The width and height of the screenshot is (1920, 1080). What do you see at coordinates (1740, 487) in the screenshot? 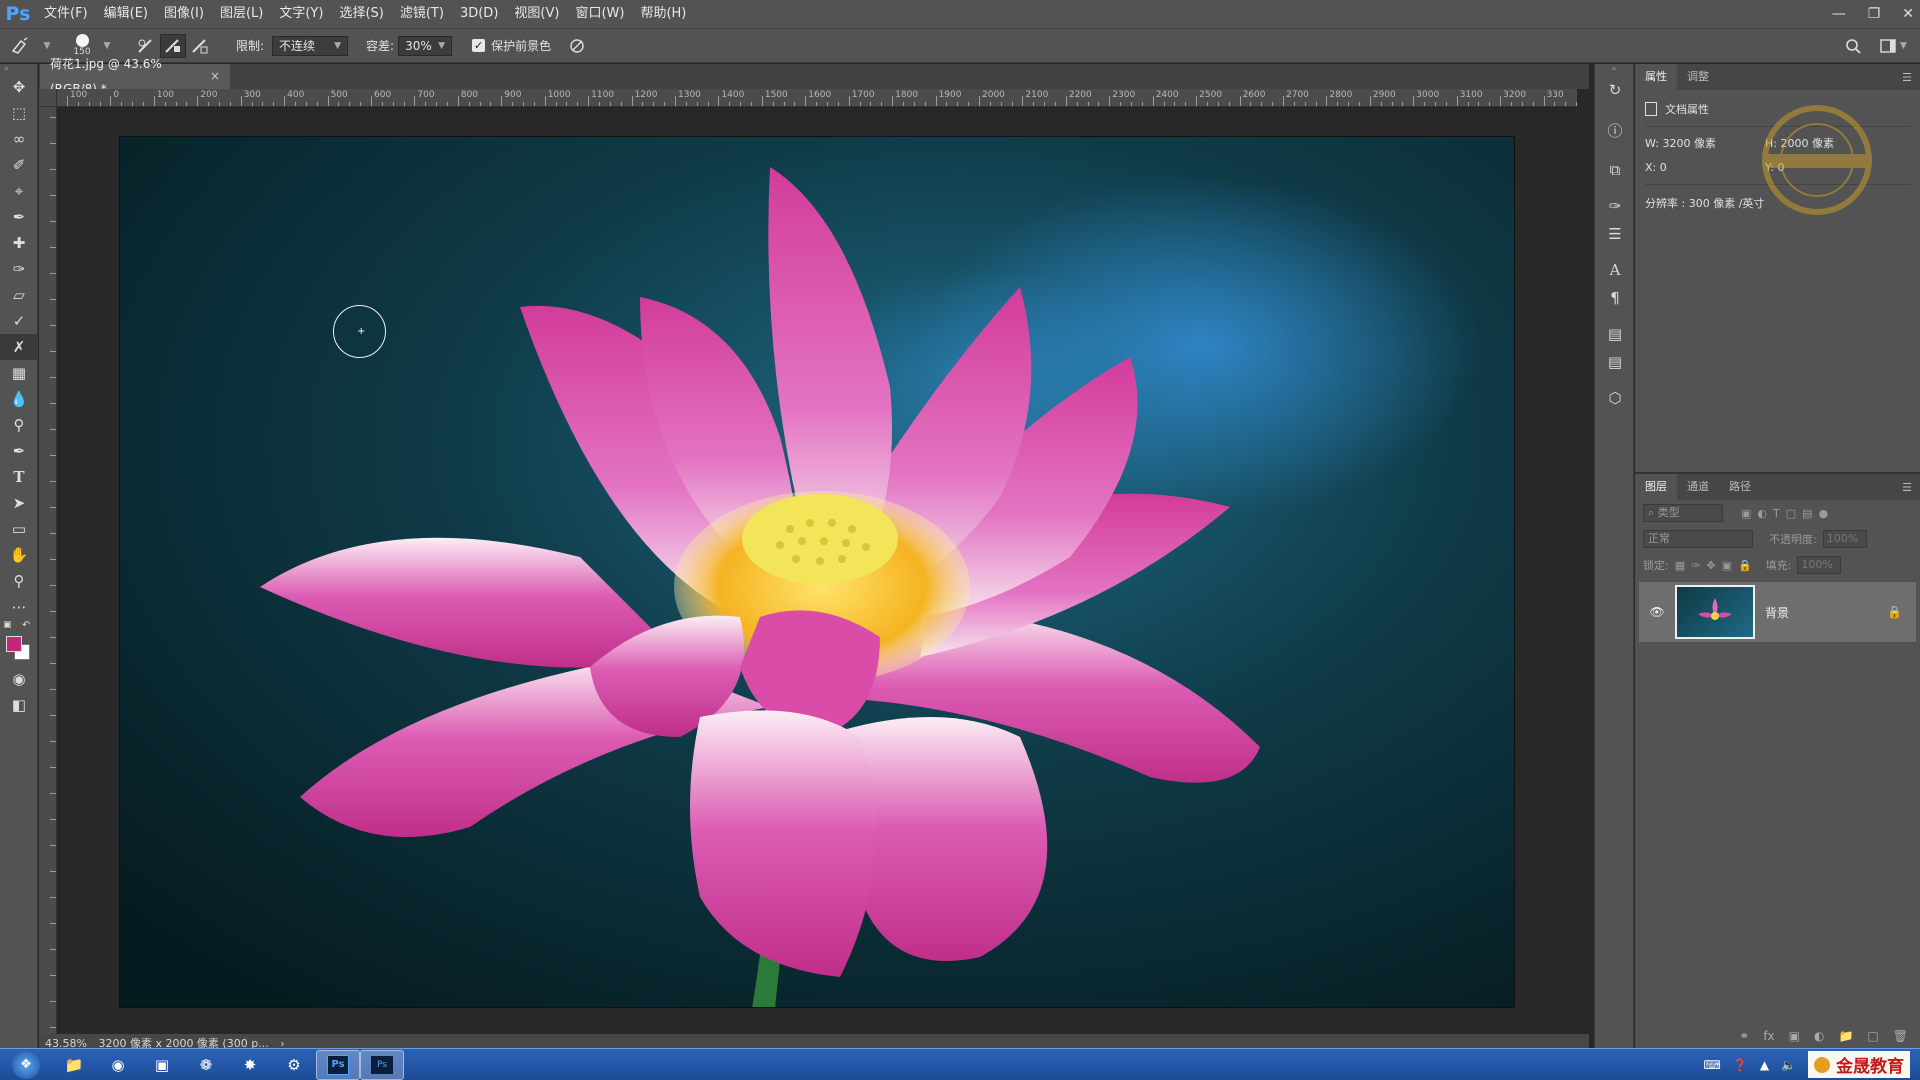
I see `tab-paths: 路径` at bounding box center [1740, 487].